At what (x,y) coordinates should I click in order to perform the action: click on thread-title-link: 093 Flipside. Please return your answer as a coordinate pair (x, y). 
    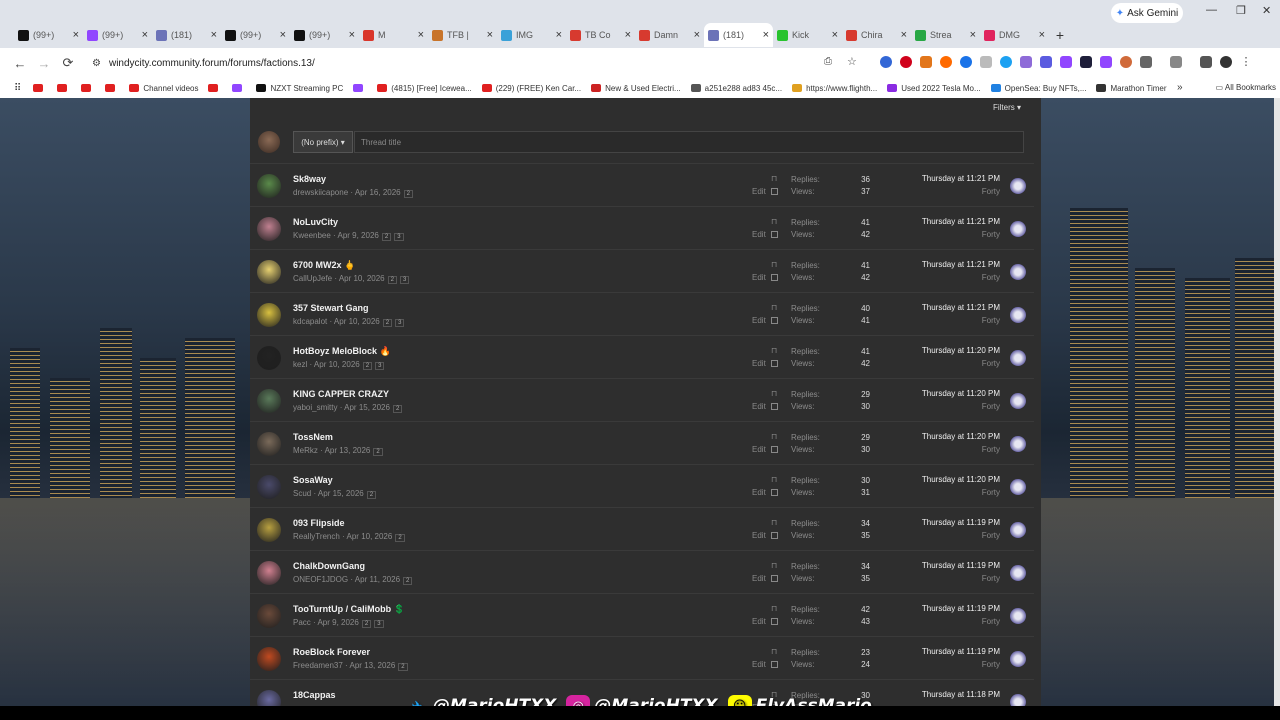
    Looking at the image, I should click on (319, 523).